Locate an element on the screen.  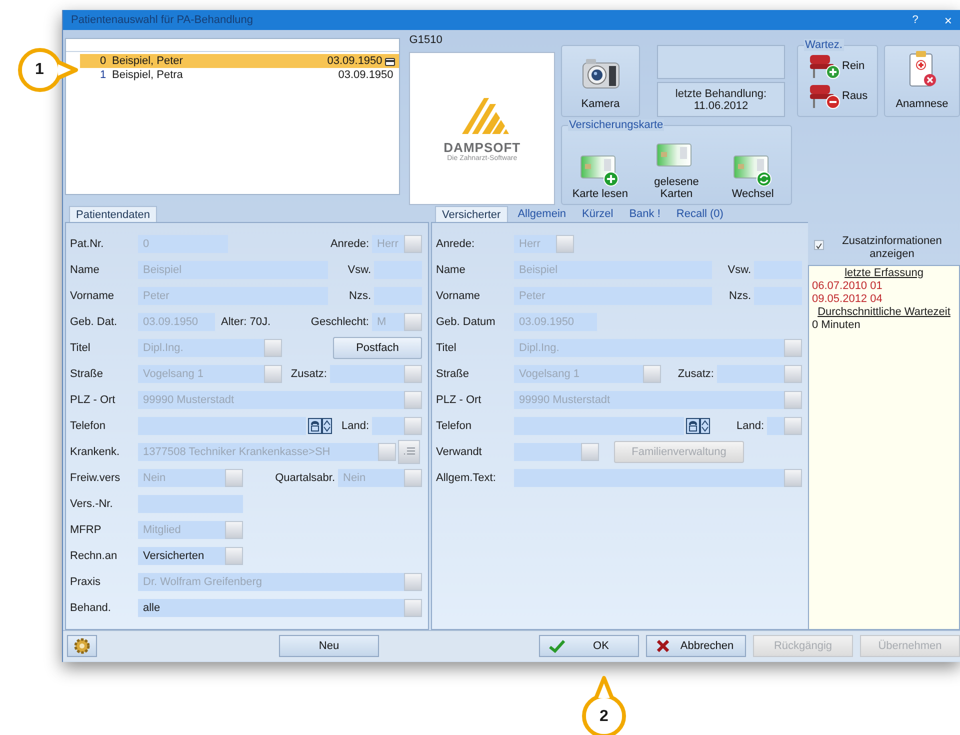
field-label: Vers.-Nr. is located at coordinates (92, 504).